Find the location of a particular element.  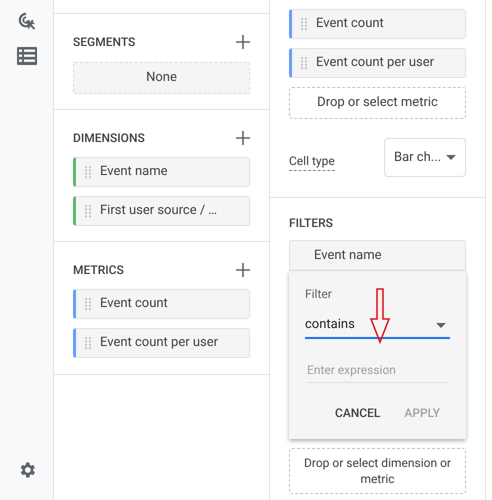

filter-drop-zone: Drop or select dimension or metric is located at coordinates (377, 471).